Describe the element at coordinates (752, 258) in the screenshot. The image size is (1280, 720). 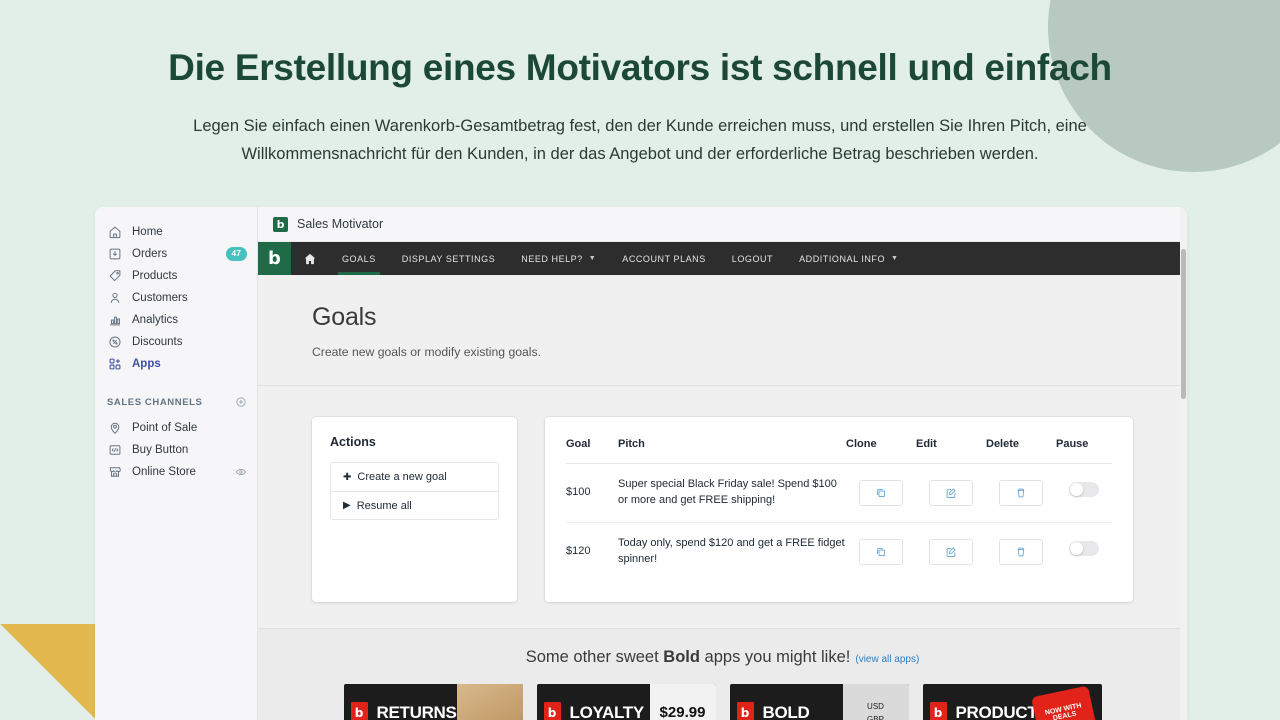
I see `tab-logout: LOGOUT` at that location.